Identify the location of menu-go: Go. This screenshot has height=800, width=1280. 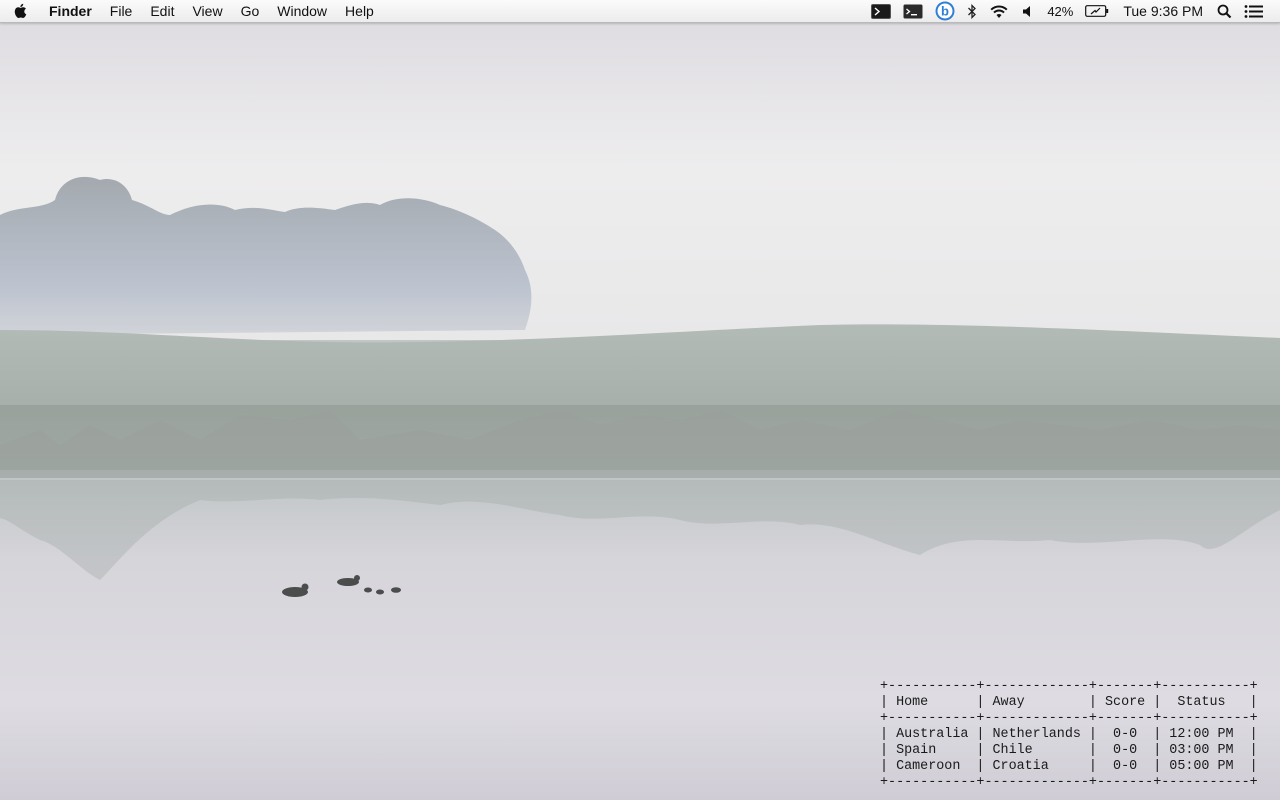
(250, 11).